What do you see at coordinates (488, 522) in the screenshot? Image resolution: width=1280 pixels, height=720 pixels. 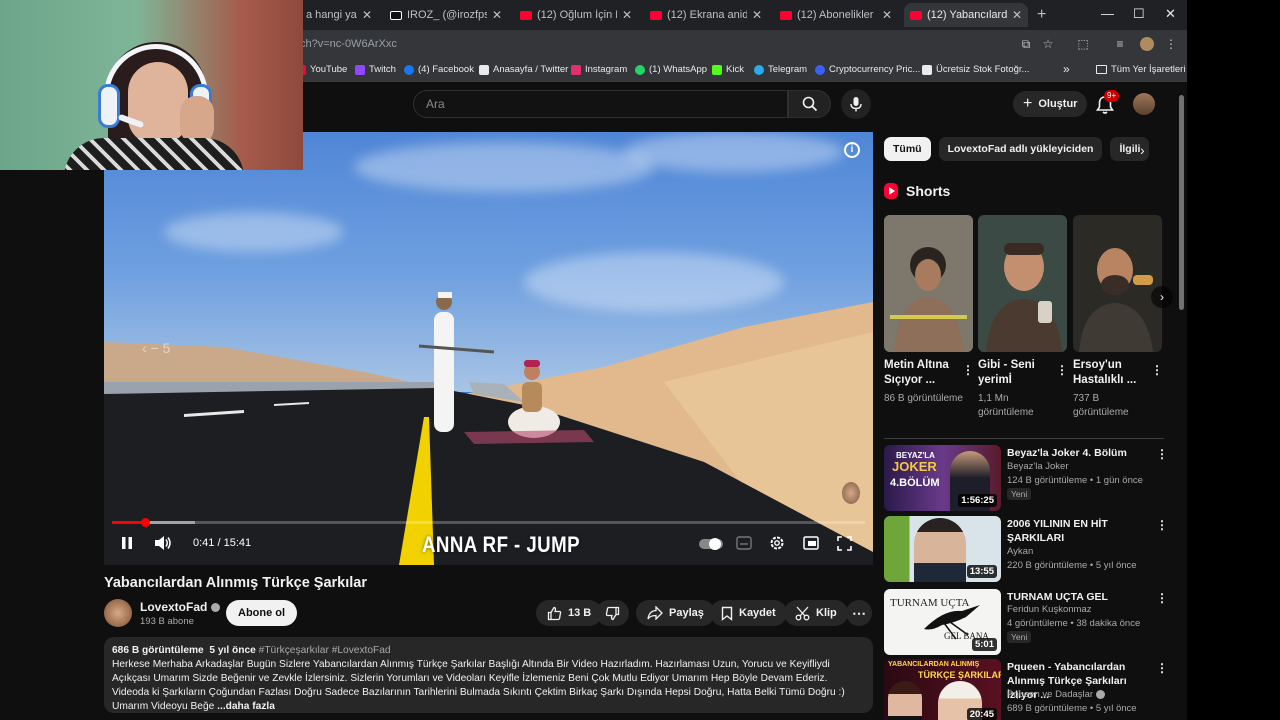 I see `seek-bar` at bounding box center [488, 522].